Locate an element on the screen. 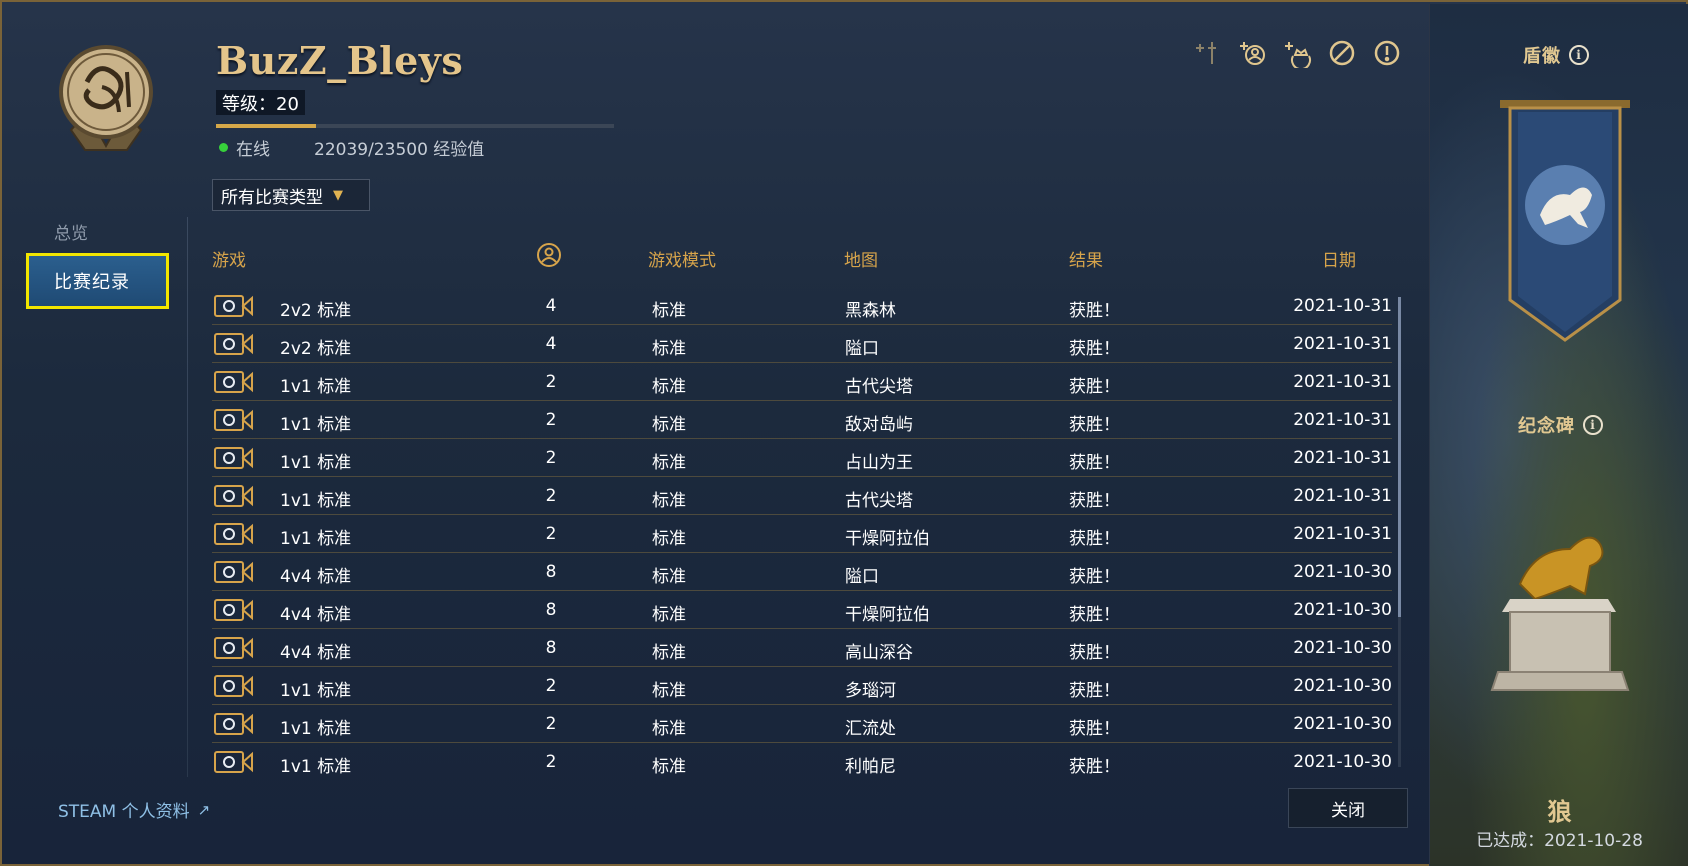 The image size is (1688, 866). cell-map: 高山深谷 is located at coordinates (879, 653).